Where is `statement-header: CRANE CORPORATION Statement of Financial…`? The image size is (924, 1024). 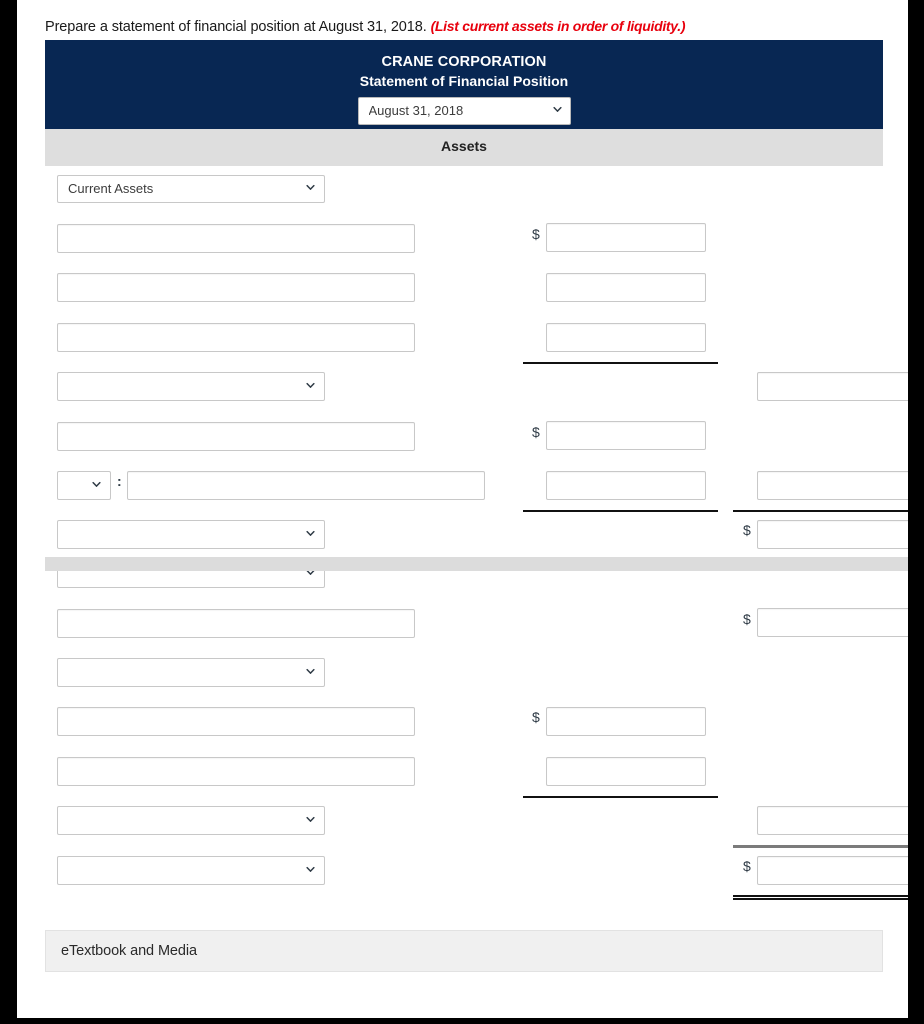
statement-header: CRANE CORPORATION Statement of Financial… is located at coordinates (464, 84).